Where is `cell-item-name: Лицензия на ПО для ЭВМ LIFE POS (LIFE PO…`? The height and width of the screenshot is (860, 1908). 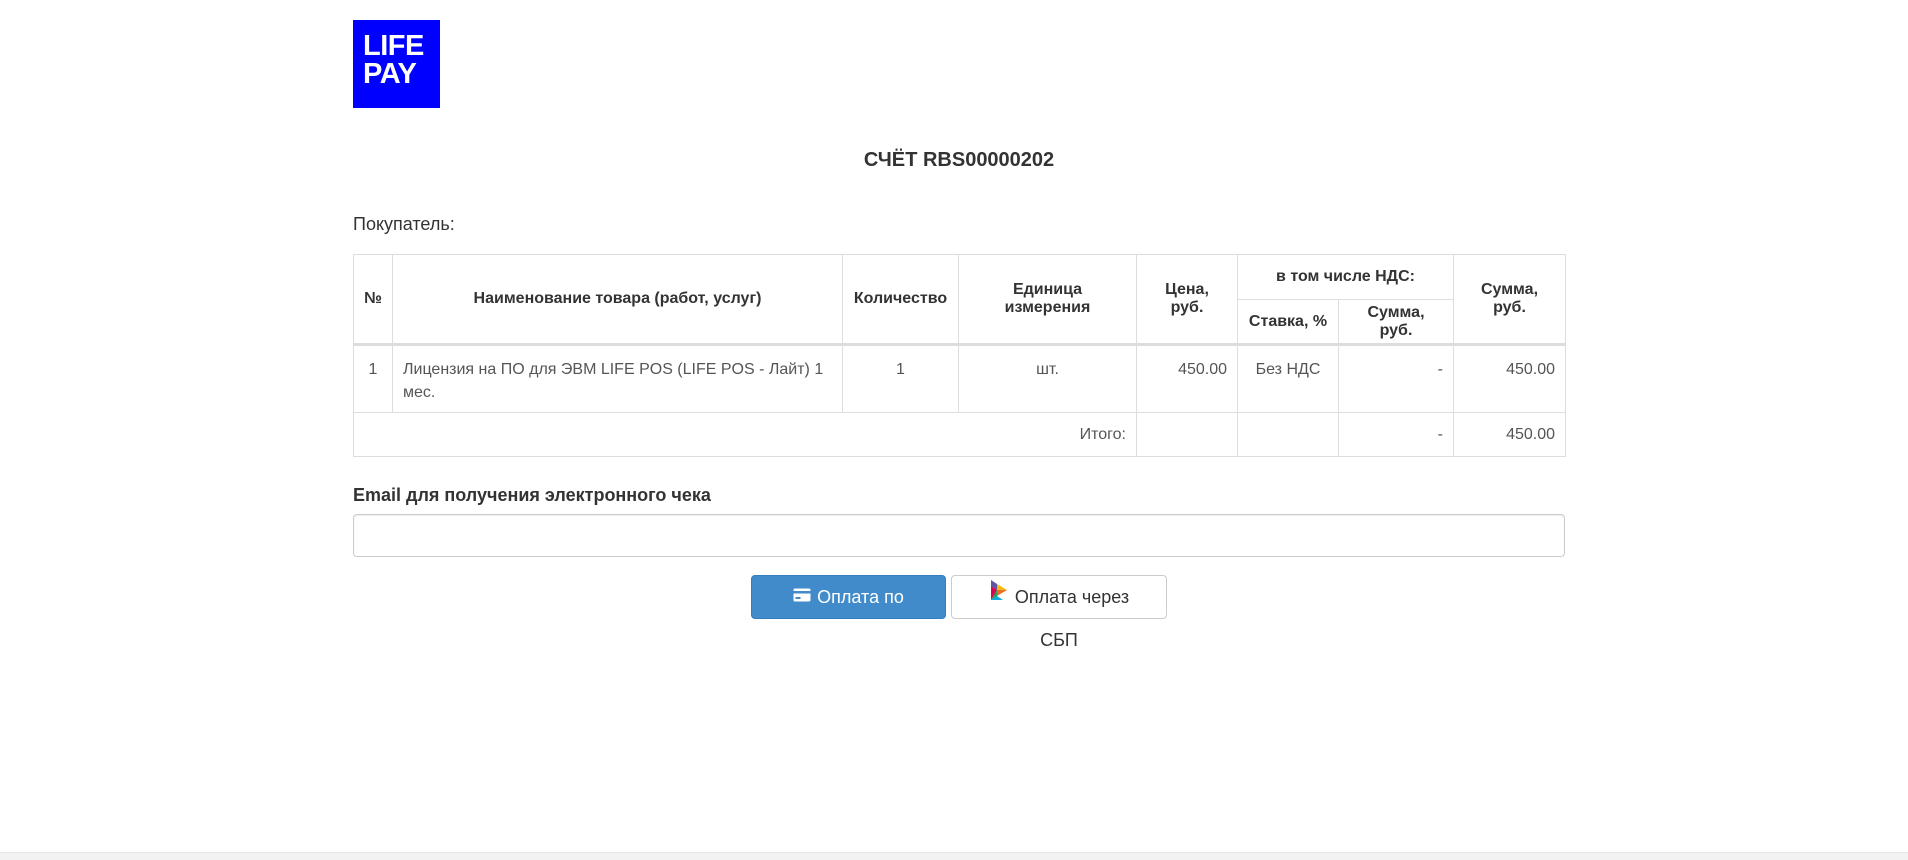 cell-item-name: Лицензия на ПО для ЭВМ LIFE POS (LIFE PO… is located at coordinates (617, 378).